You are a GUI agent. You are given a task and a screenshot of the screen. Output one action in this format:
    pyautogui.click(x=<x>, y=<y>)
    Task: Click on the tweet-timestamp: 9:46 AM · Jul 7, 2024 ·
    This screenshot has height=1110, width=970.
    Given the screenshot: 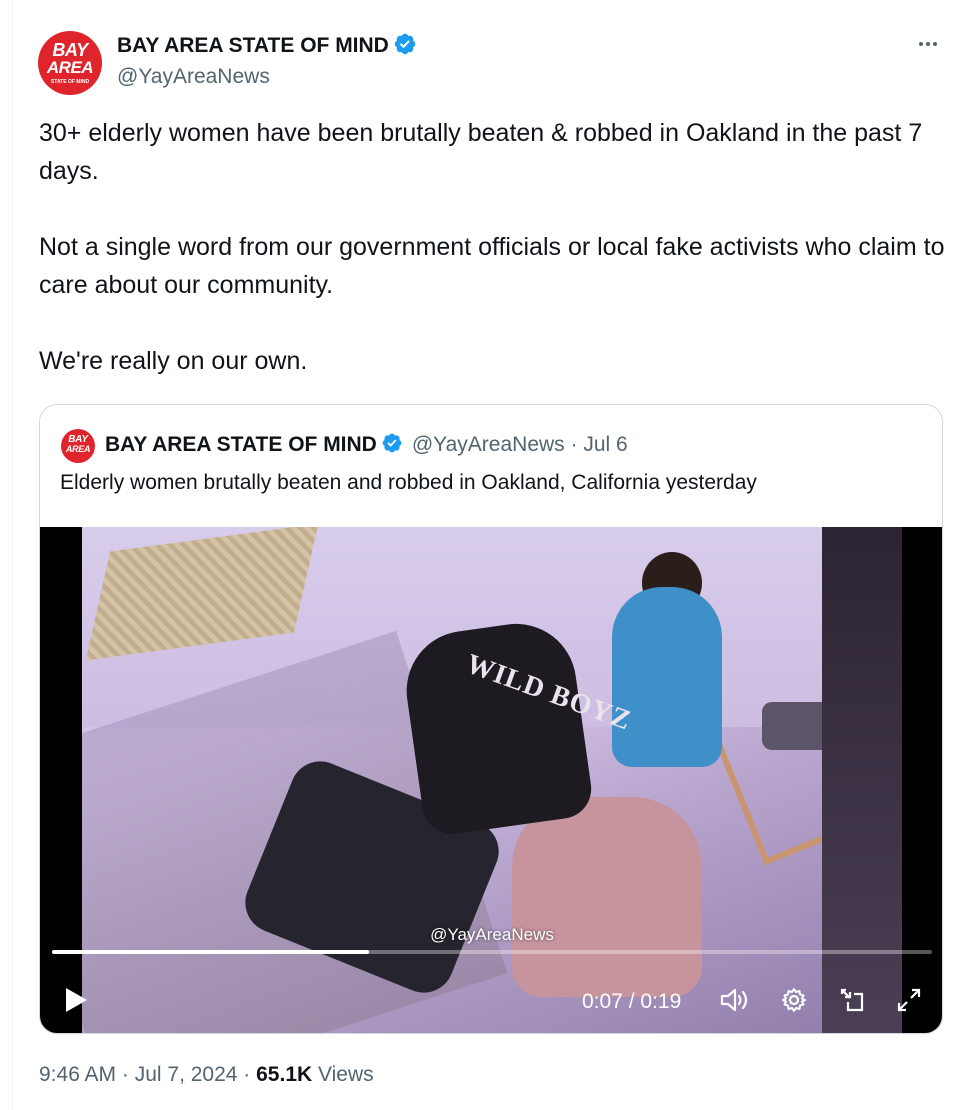 What is the action you would take?
    pyautogui.click(x=147, y=1074)
    